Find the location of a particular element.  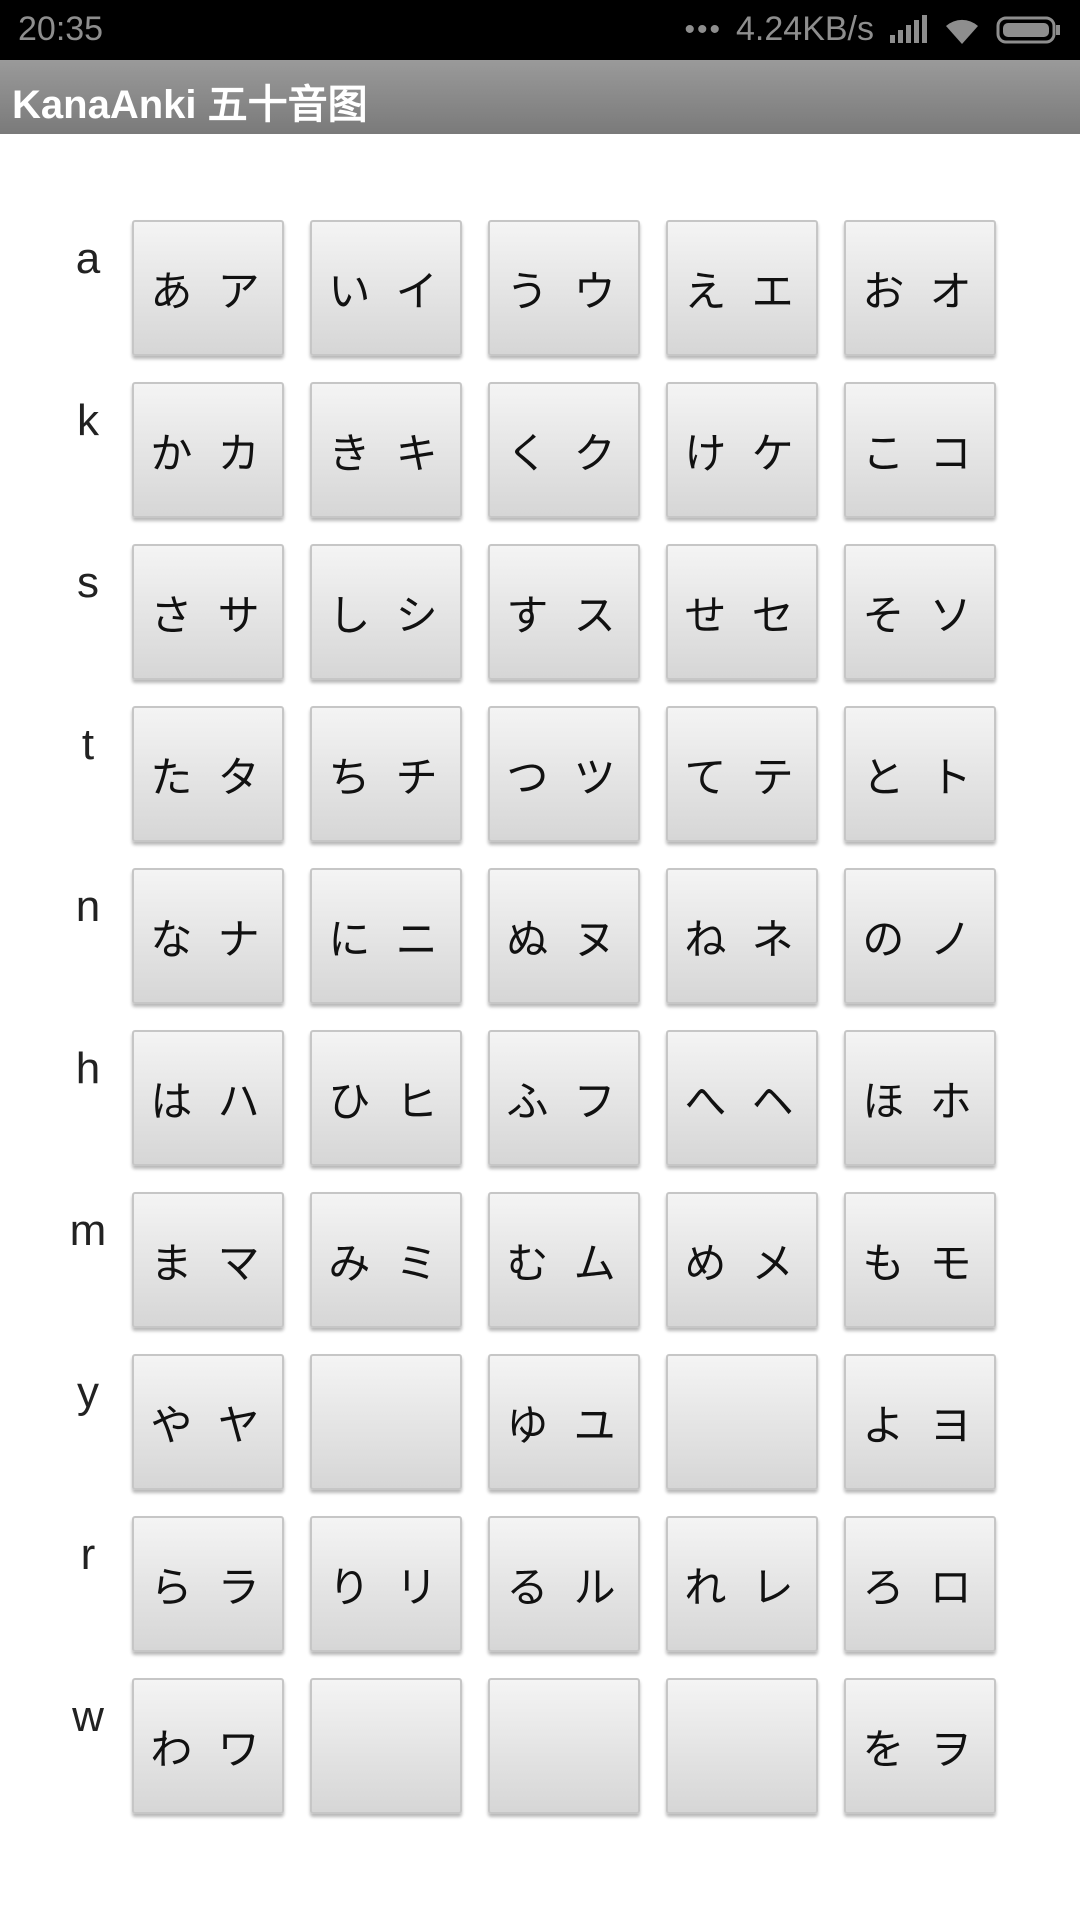

kana-button-a-1: あ ア is located at coordinates (208, 288).